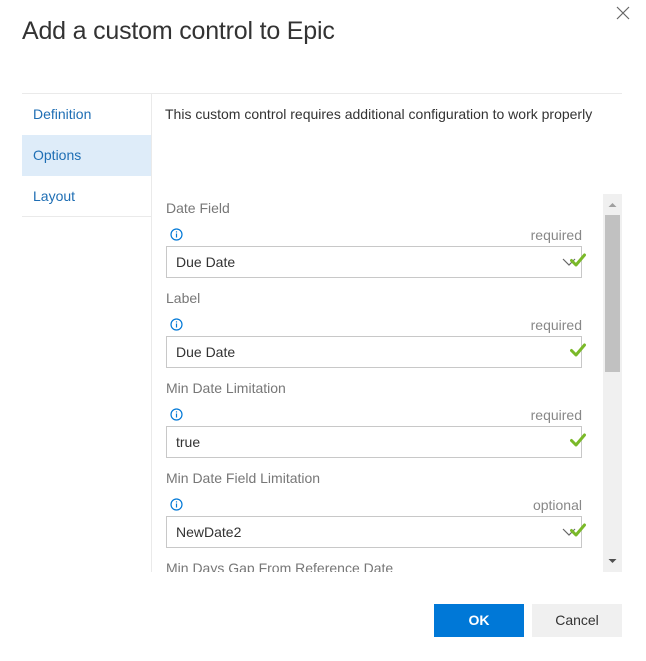 This screenshot has height=661, width=646. I want to click on close-button, so click(623, 13).